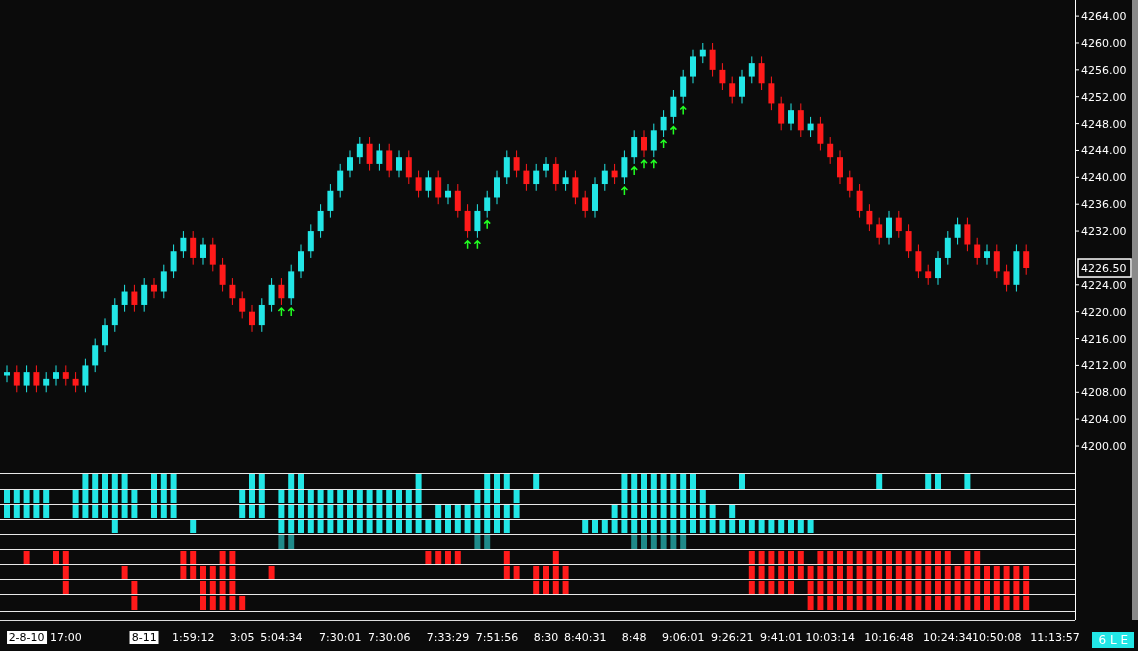 The image size is (1138, 651). What do you see at coordinates (1104, 205) in the screenshot?
I see `price-tick-label: 4236.00` at bounding box center [1104, 205].